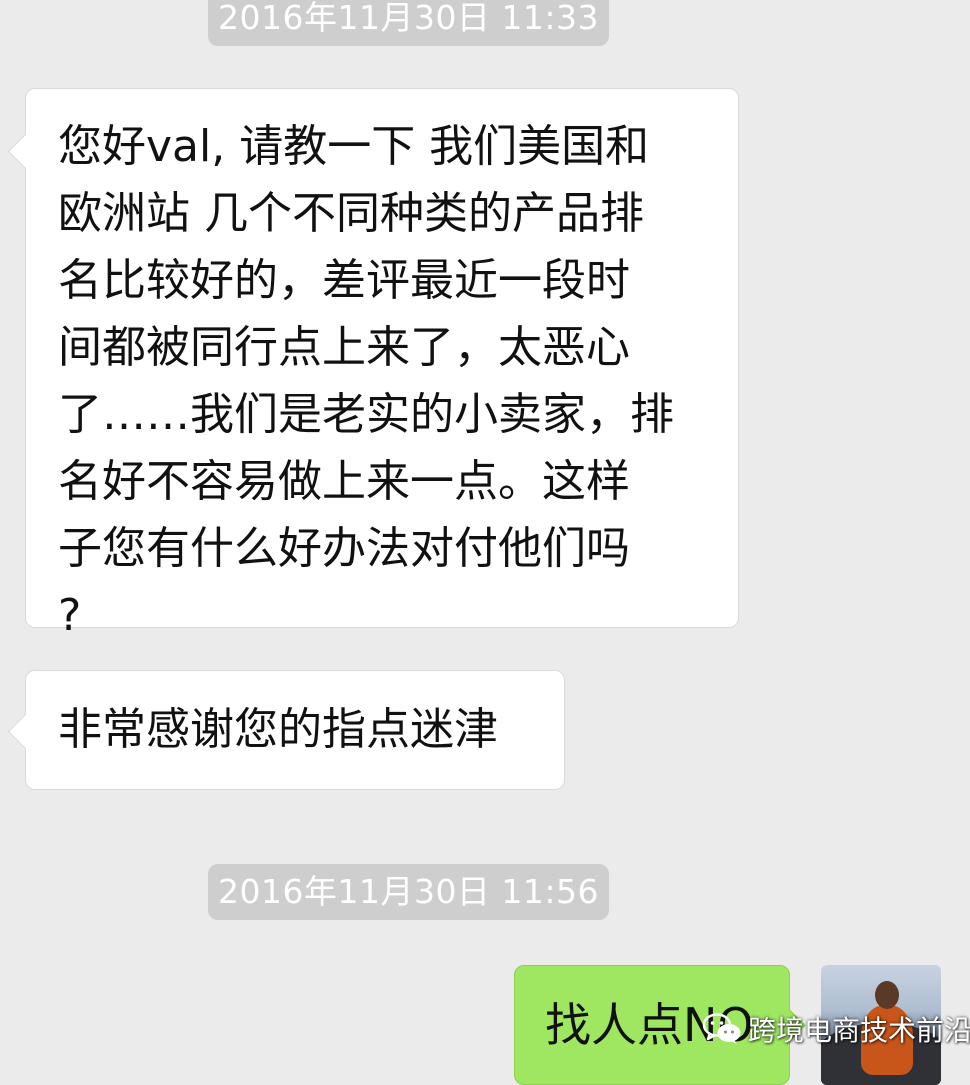  I want to click on timestamp-divider: 2016年11月30日 11:56, so click(408, 892).